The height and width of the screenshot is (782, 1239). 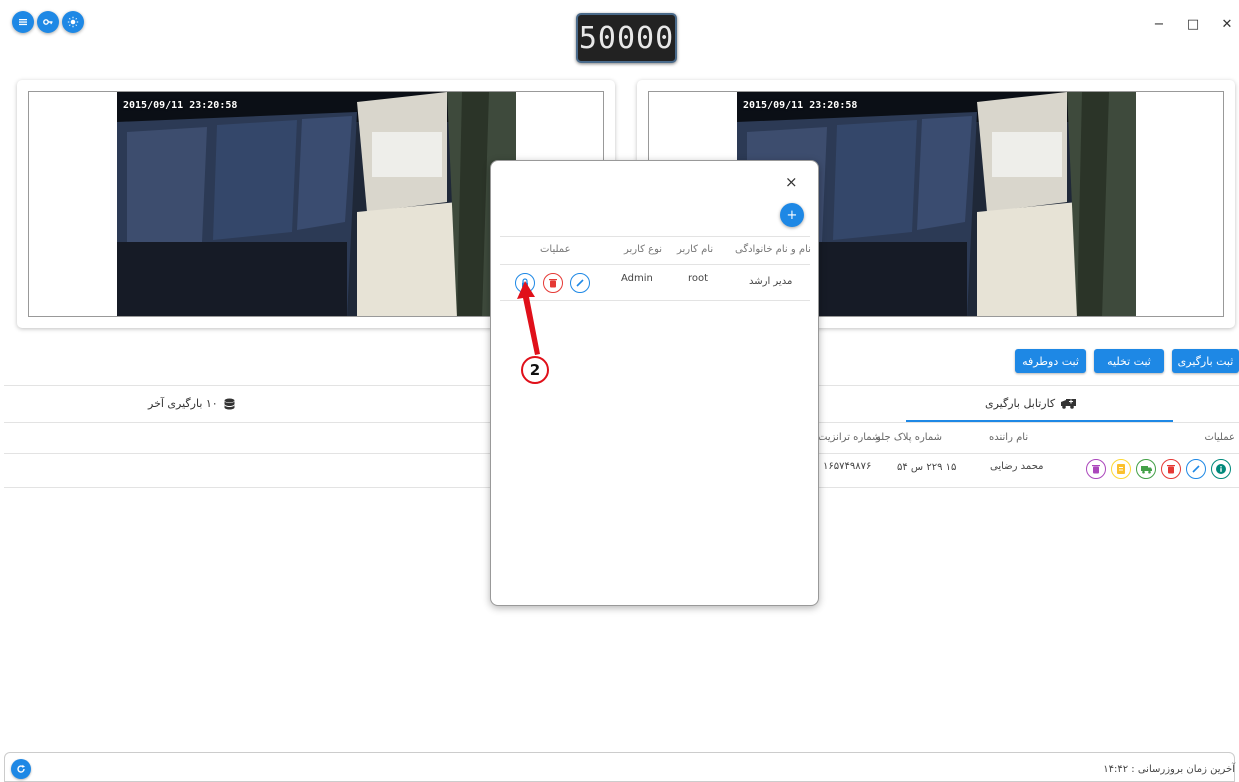 I want to click on truck-action-button, so click(x=1146, y=469).